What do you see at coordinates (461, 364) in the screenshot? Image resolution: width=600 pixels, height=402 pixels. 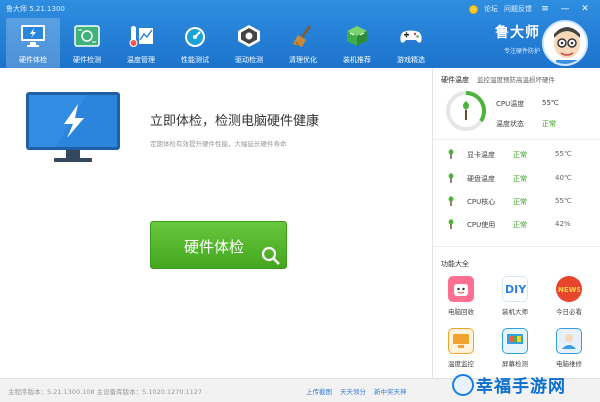 I see `feature-label: 温度监控` at bounding box center [461, 364].